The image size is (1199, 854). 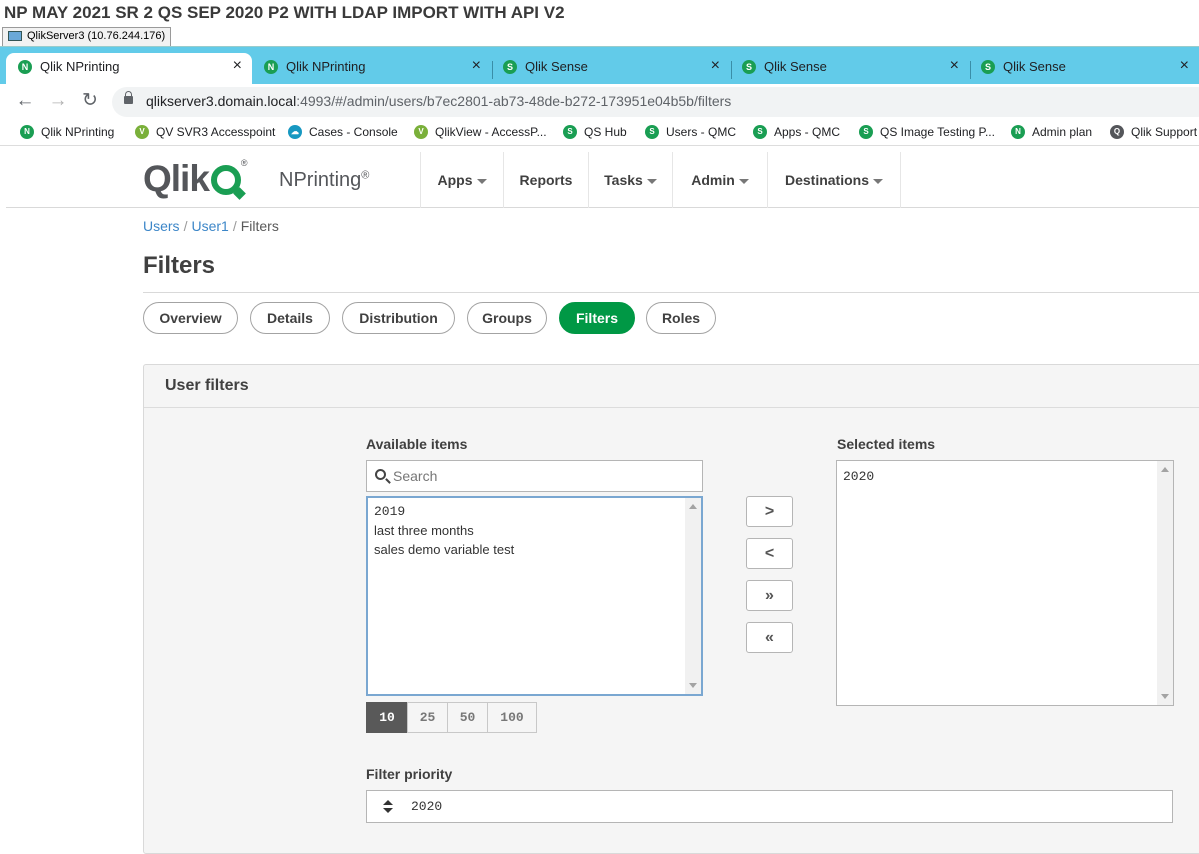 I want to click on bookmark-apps-qmc: S Apps - QMC, so click(x=796, y=132).